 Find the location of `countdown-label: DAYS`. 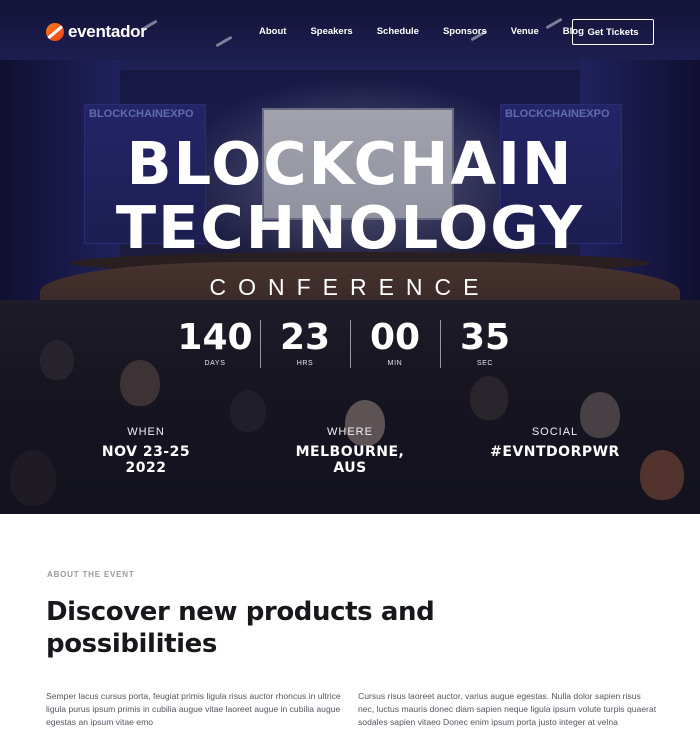

countdown-label: DAYS is located at coordinates (215, 363).